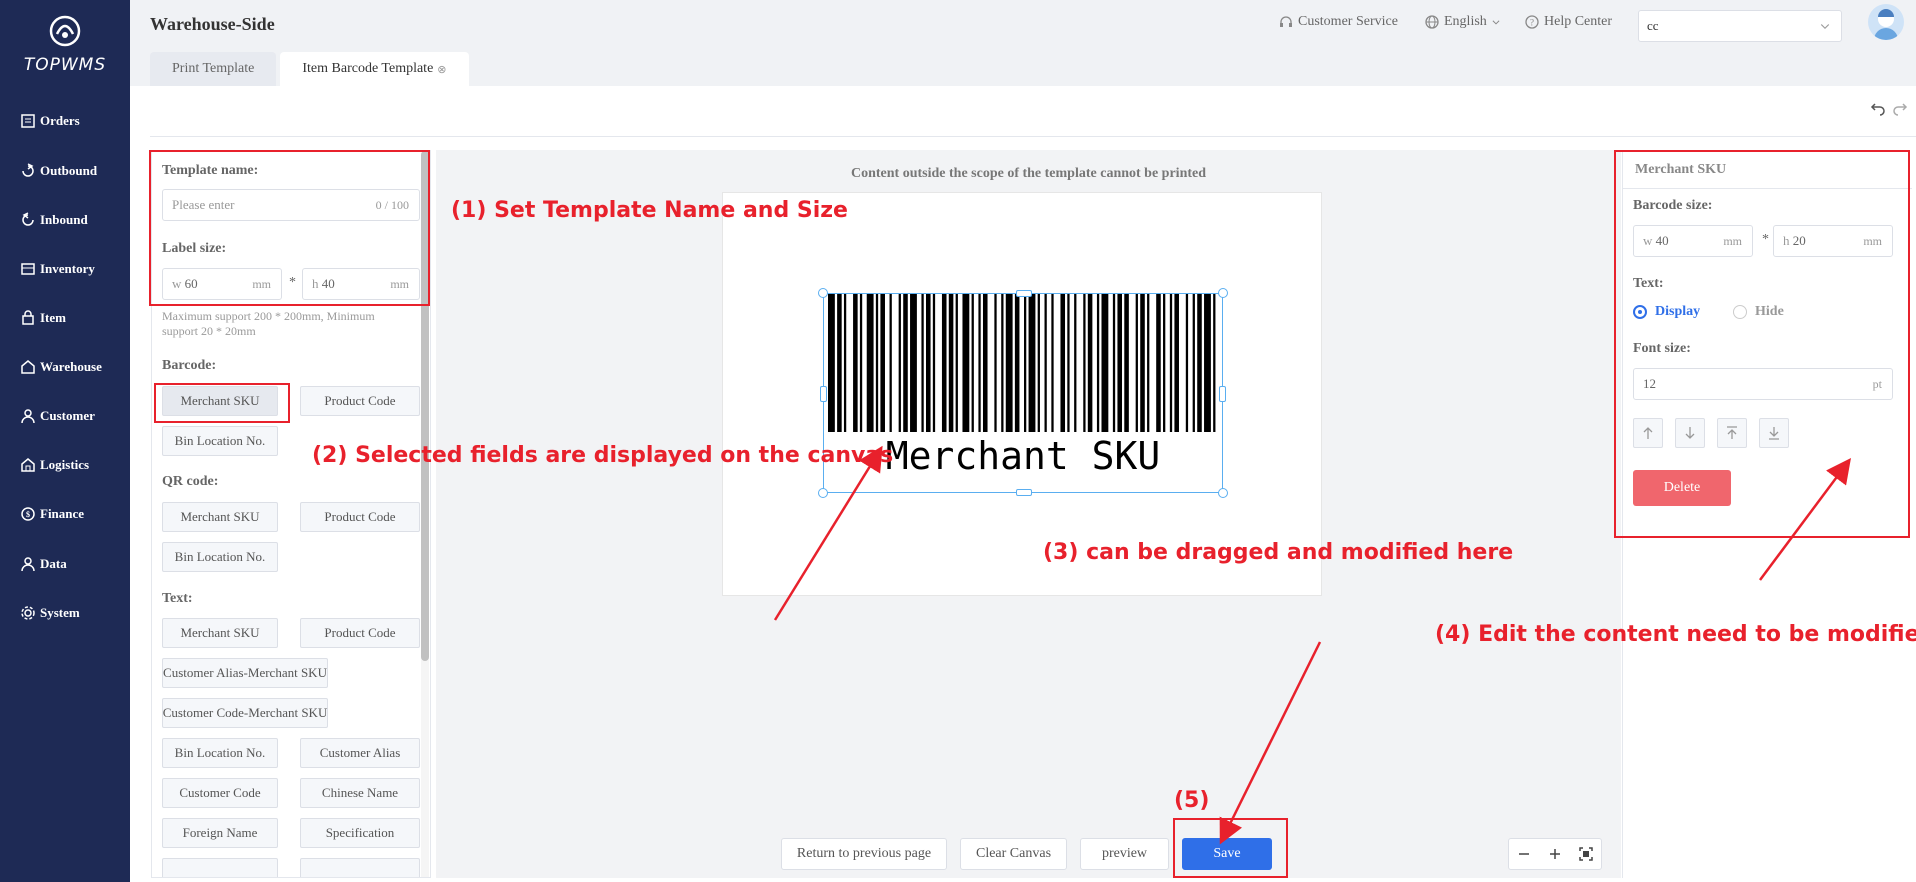 The height and width of the screenshot is (882, 1916). Describe the element at coordinates (52, 514) in the screenshot. I see `sidebar-item-finance: $ Finance` at that location.